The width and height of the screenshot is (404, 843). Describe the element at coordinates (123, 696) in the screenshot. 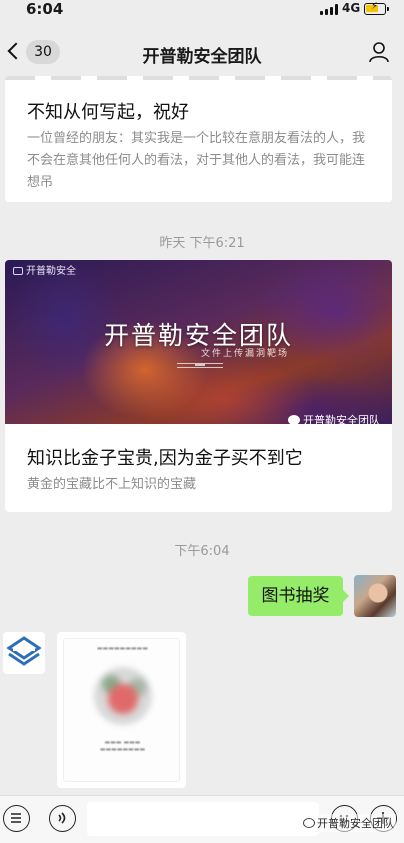

I see `qr-code-blurred` at that location.